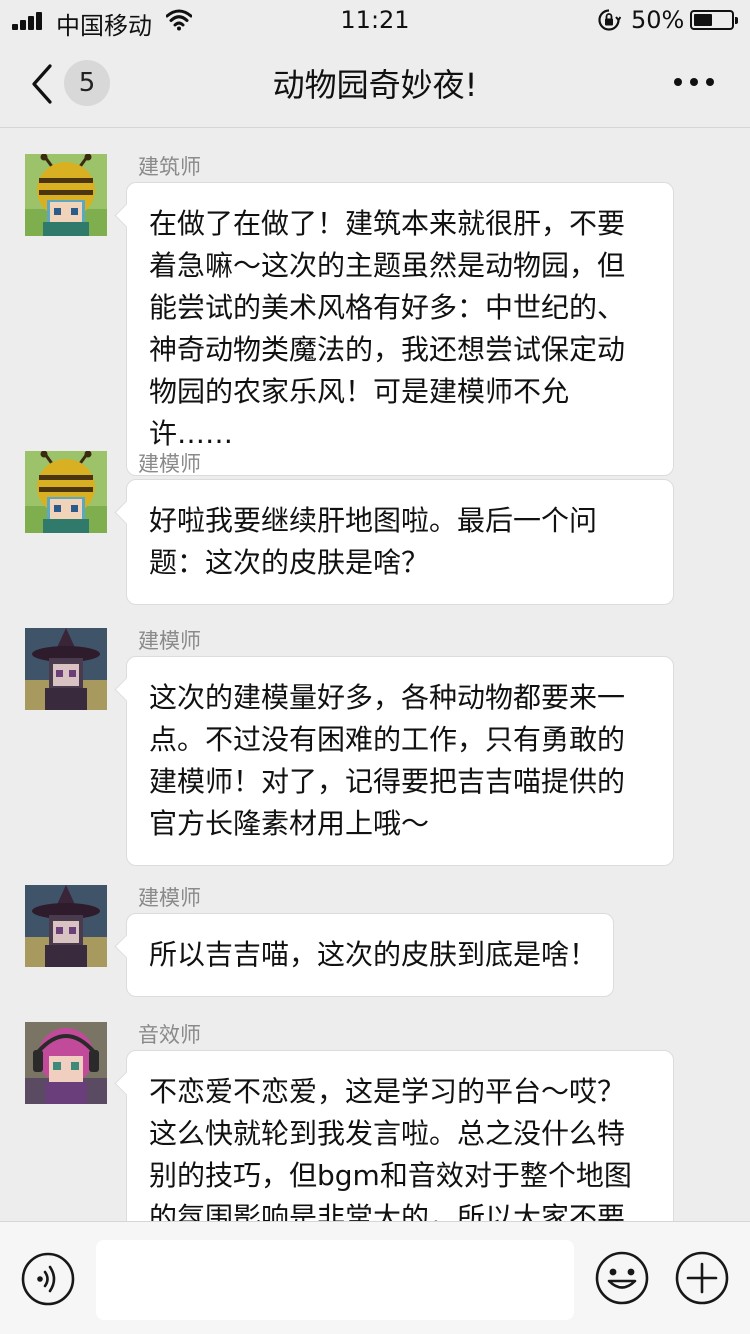 This screenshot has width=750, height=1334. Describe the element at coordinates (48, 1279) in the screenshot. I see `voice-icon` at that location.